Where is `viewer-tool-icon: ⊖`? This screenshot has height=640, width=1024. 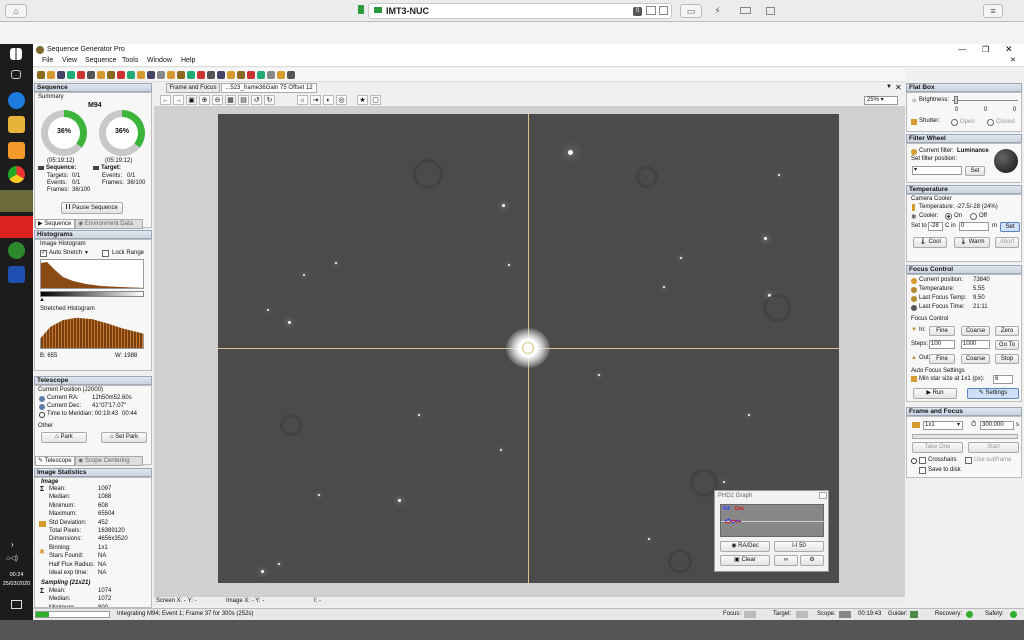
viewer-tool-icon: ⊖ is located at coordinates (217, 100).